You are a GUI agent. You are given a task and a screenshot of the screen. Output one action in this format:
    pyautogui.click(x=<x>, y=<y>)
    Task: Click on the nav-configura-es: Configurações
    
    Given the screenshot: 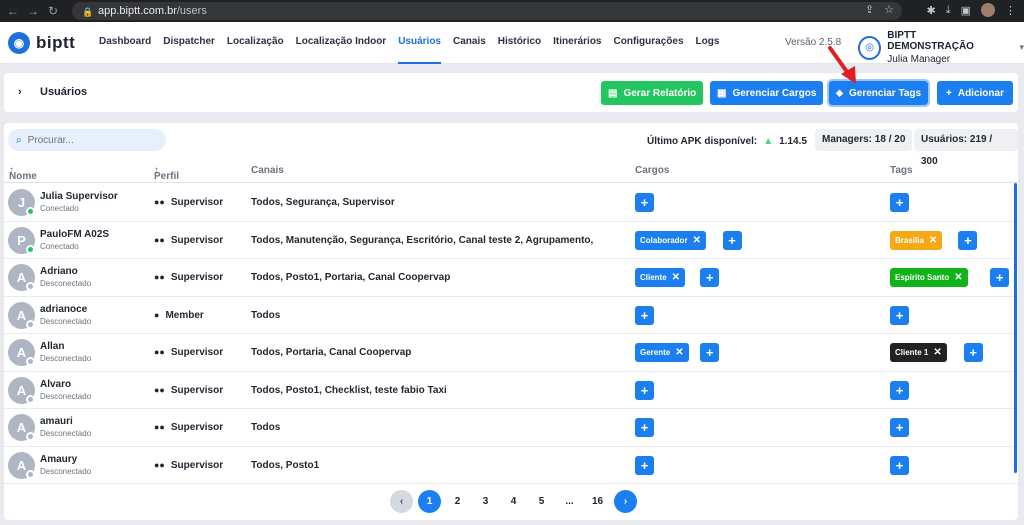 What is the action you would take?
    pyautogui.click(x=649, y=43)
    